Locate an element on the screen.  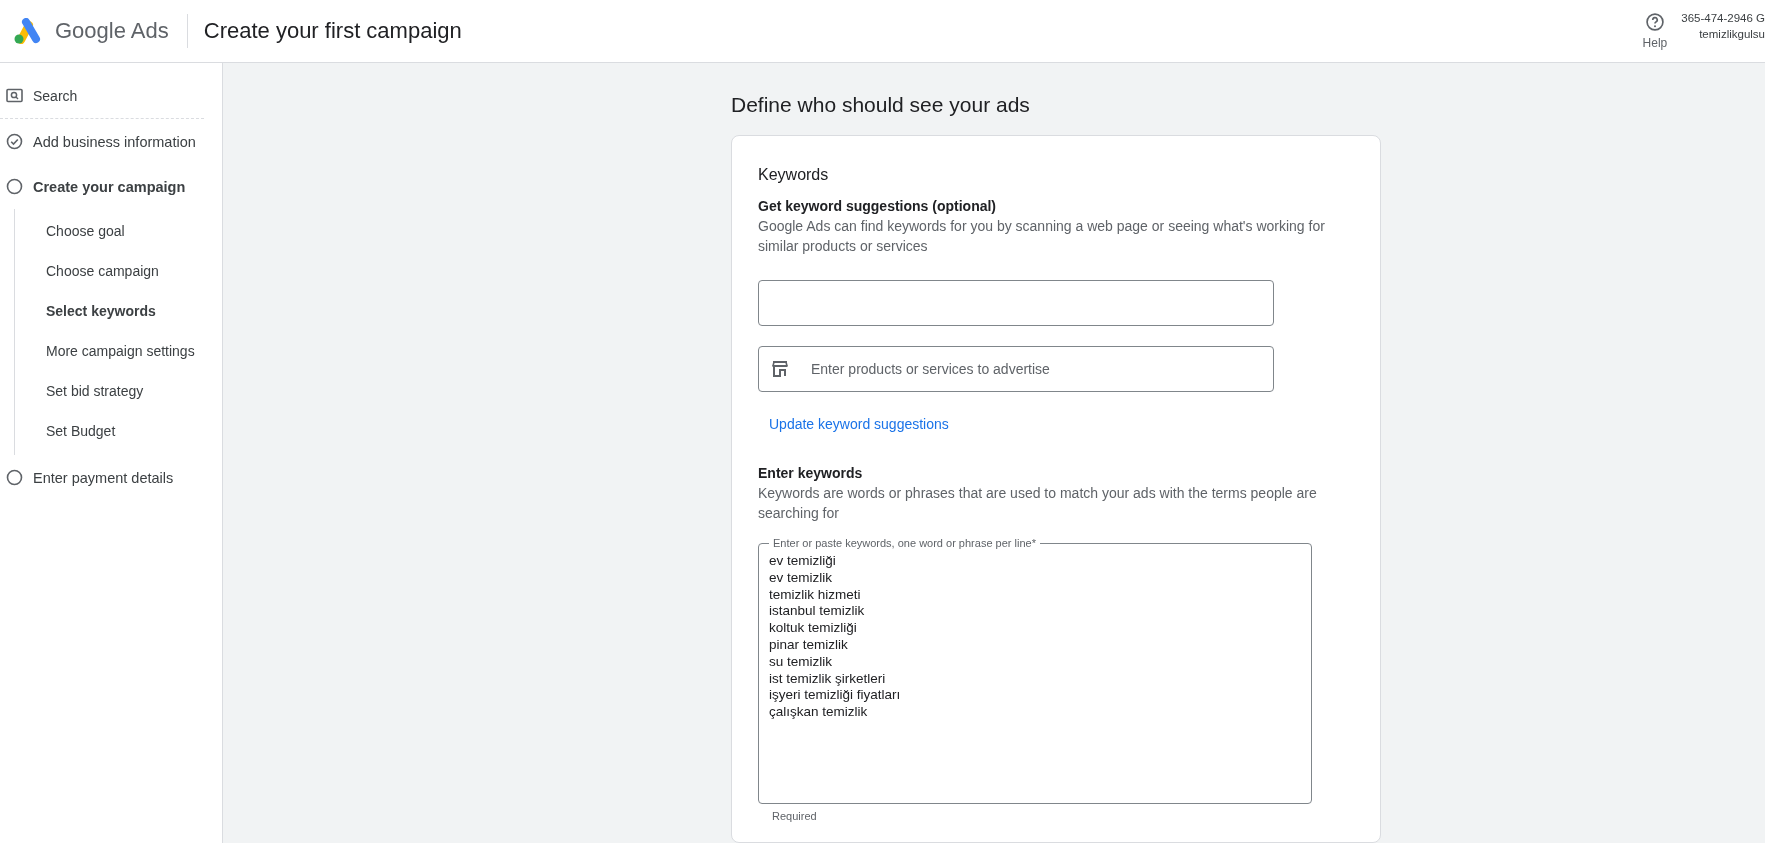
account-number: 365-474-2946 G is located at coordinates (1723, 18).